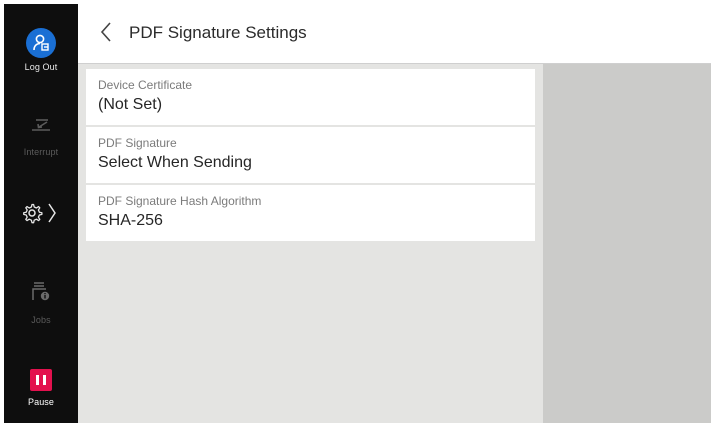  Describe the element at coordinates (41, 396) in the screenshot. I see `pause-button: Pause` at that location.